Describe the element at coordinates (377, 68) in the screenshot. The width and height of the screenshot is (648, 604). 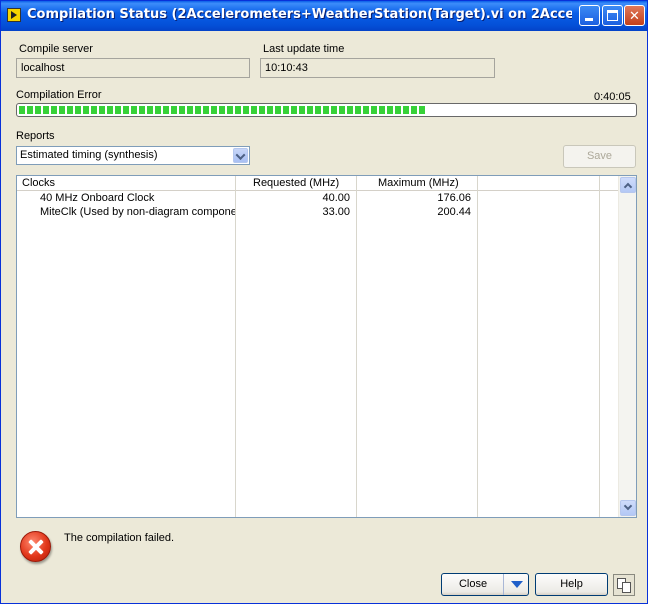
I see `last-update-field: 10:10:43` at that location.